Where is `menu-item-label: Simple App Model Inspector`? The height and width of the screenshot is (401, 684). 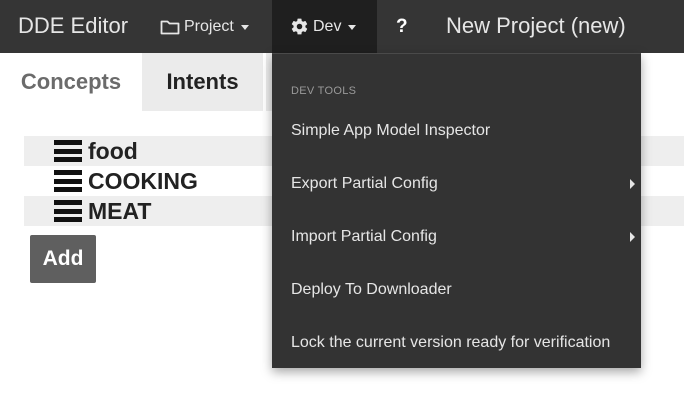 menu-item-label: Simple App Model Inspector is located at coordinates (391, 130).